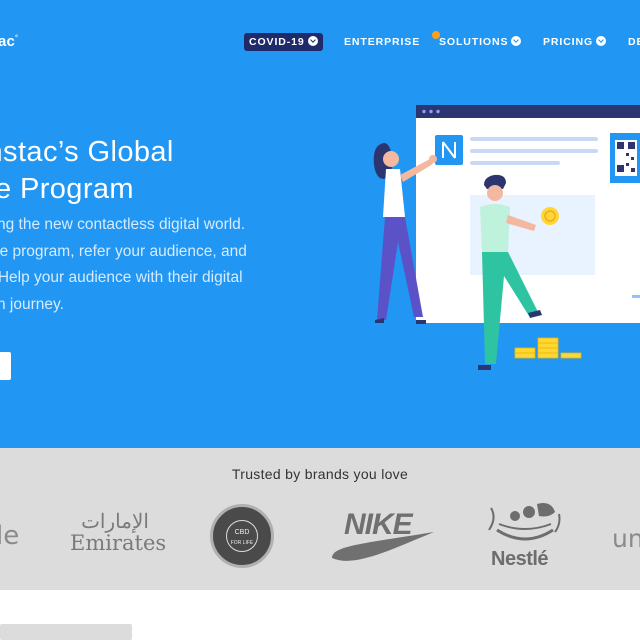  I want to click on emirates-arabic-text: الإمارات, so click(115, 521).